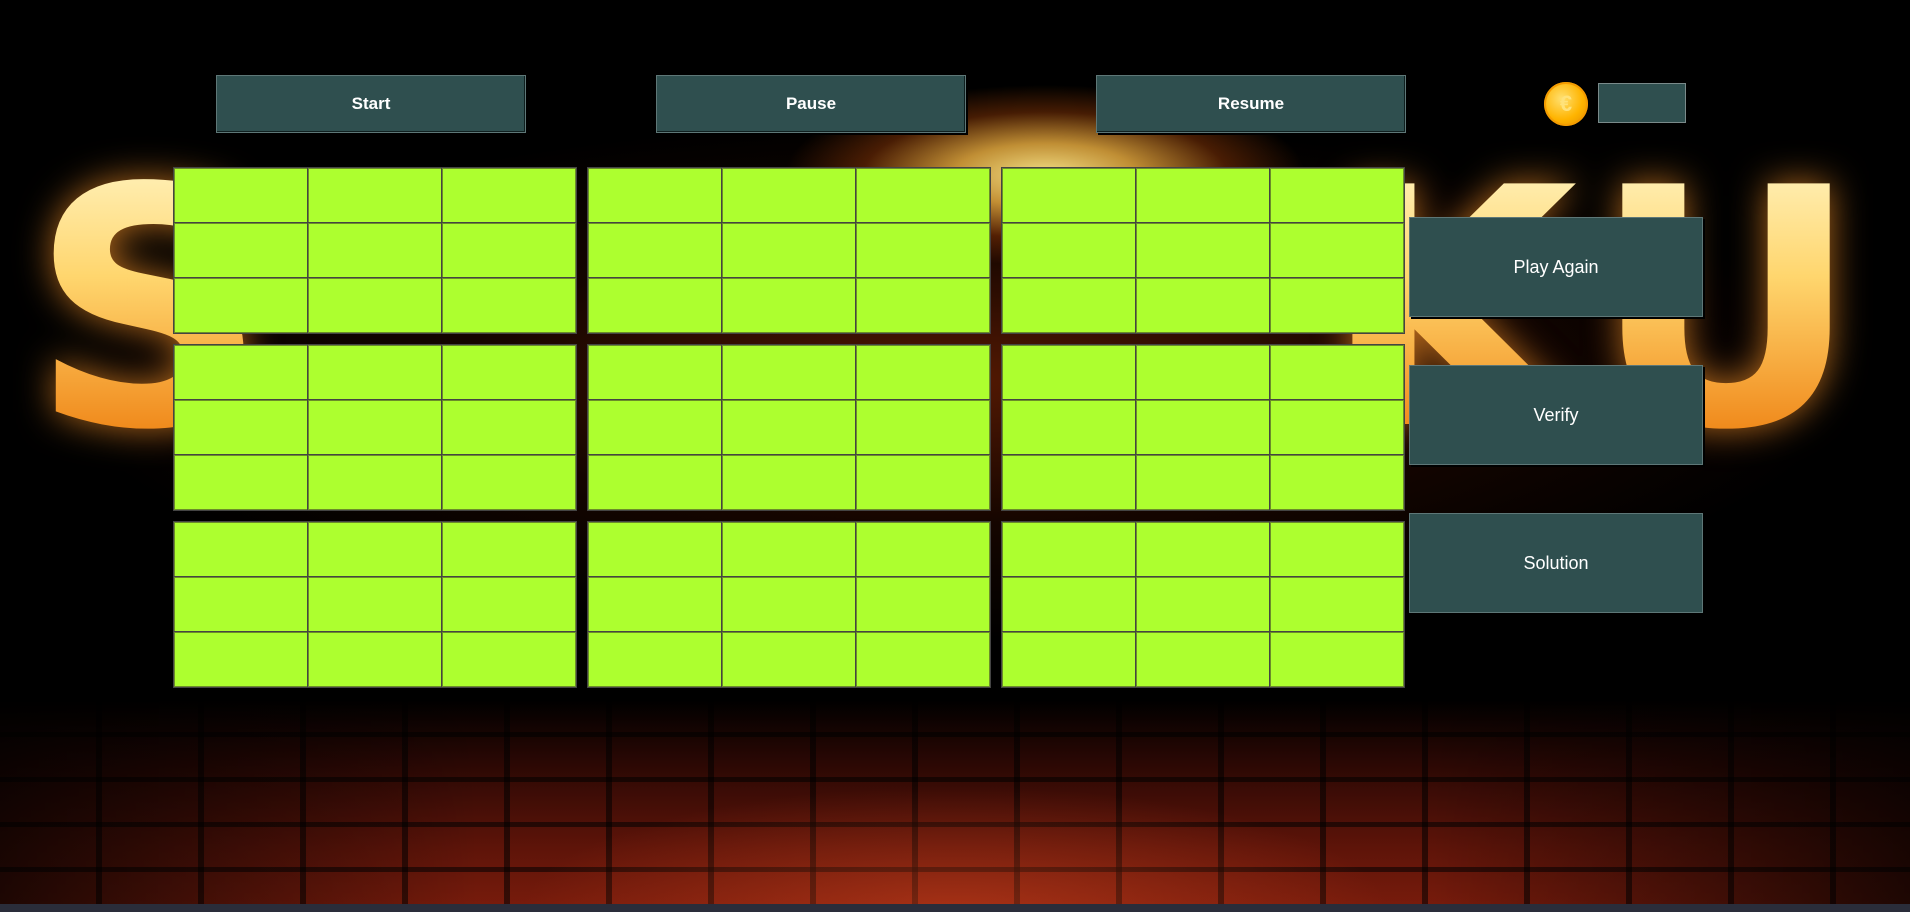 The height and width of the screenshot is (912, 1910). I want to click on start-button: Start, so click(371, 104).